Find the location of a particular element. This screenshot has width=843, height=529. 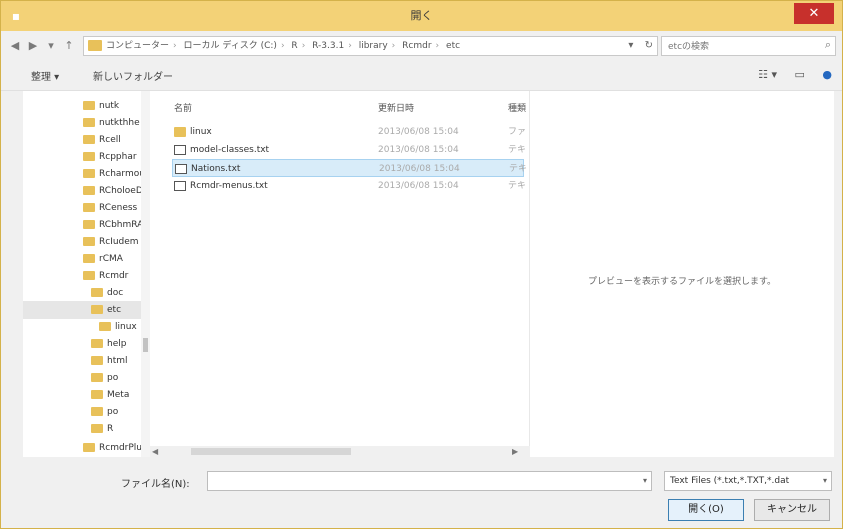

nav-folder-item: Meta is located at coordinates (110, 395).